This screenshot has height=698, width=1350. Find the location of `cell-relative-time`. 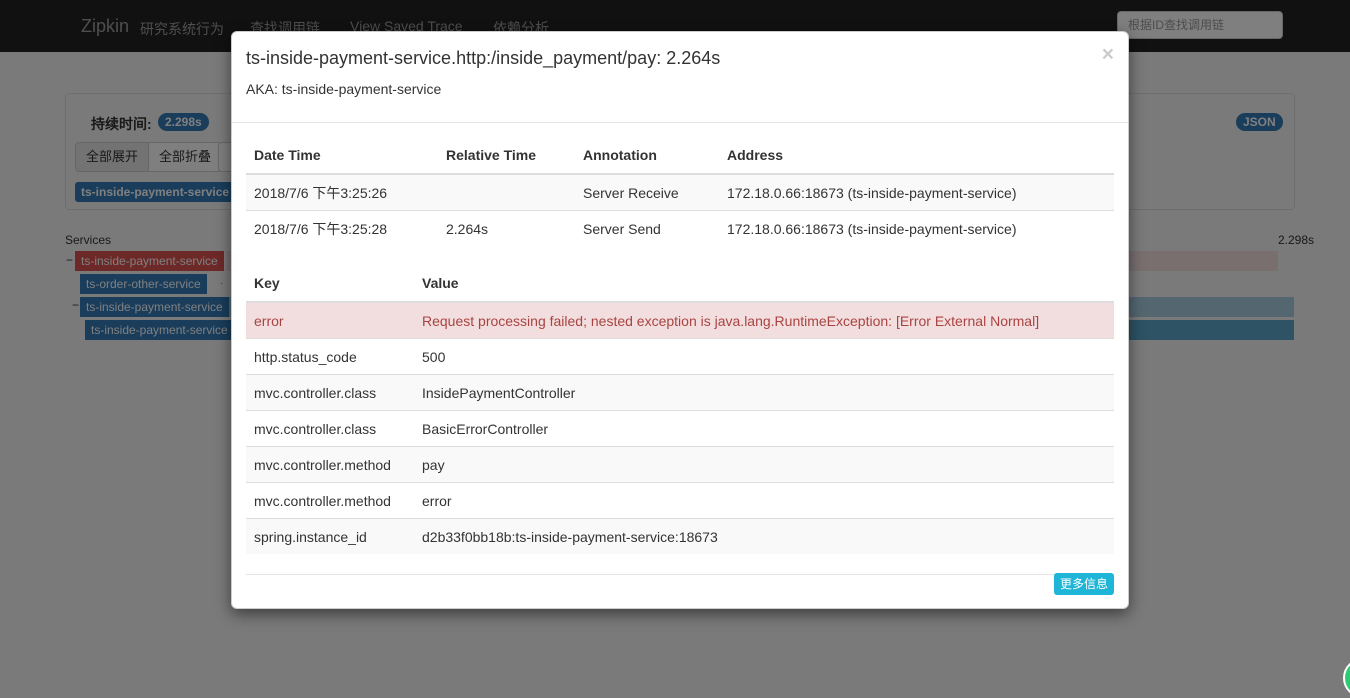

cell-relative-time is located at coordinates (506, 192).